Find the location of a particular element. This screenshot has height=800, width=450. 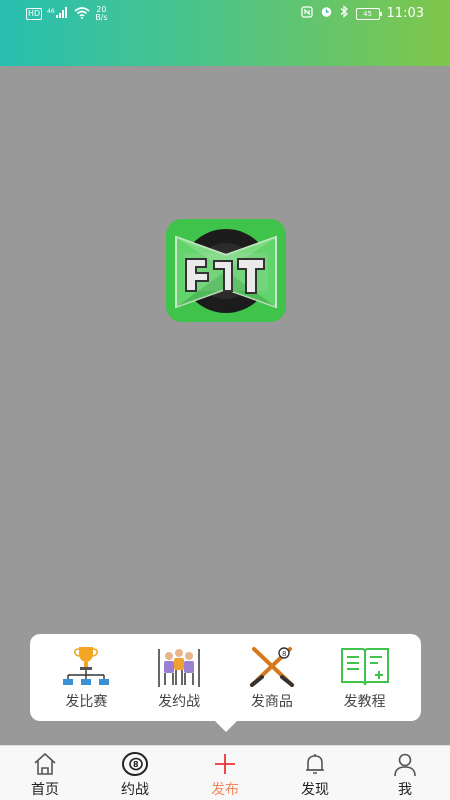

tab-home-label: 首页 is located at coordinates (45, 790).